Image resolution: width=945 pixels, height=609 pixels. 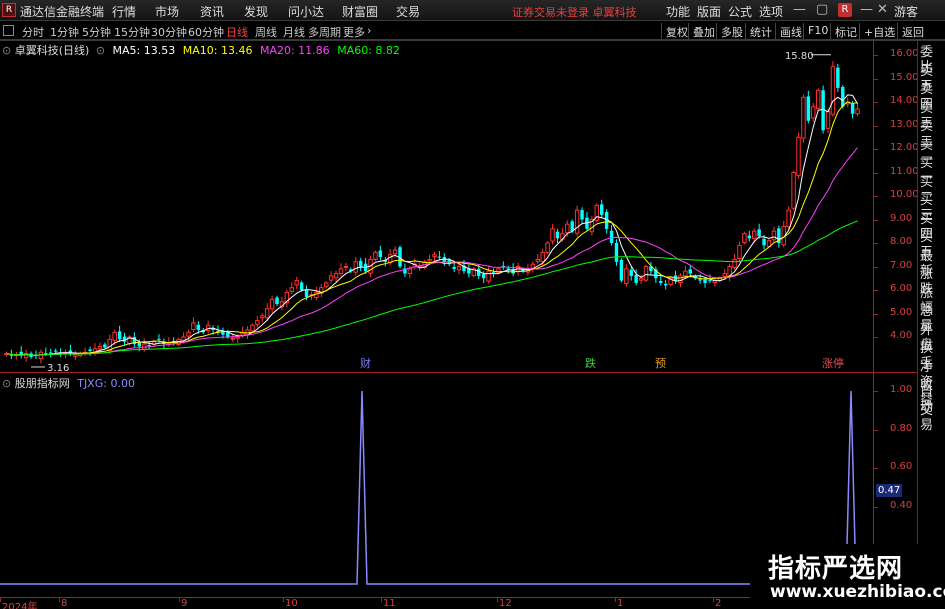 What do you see at coordinates (365, 363) in the screenshot?
I see `event-marker: 财` at bounding box center [365, 363].